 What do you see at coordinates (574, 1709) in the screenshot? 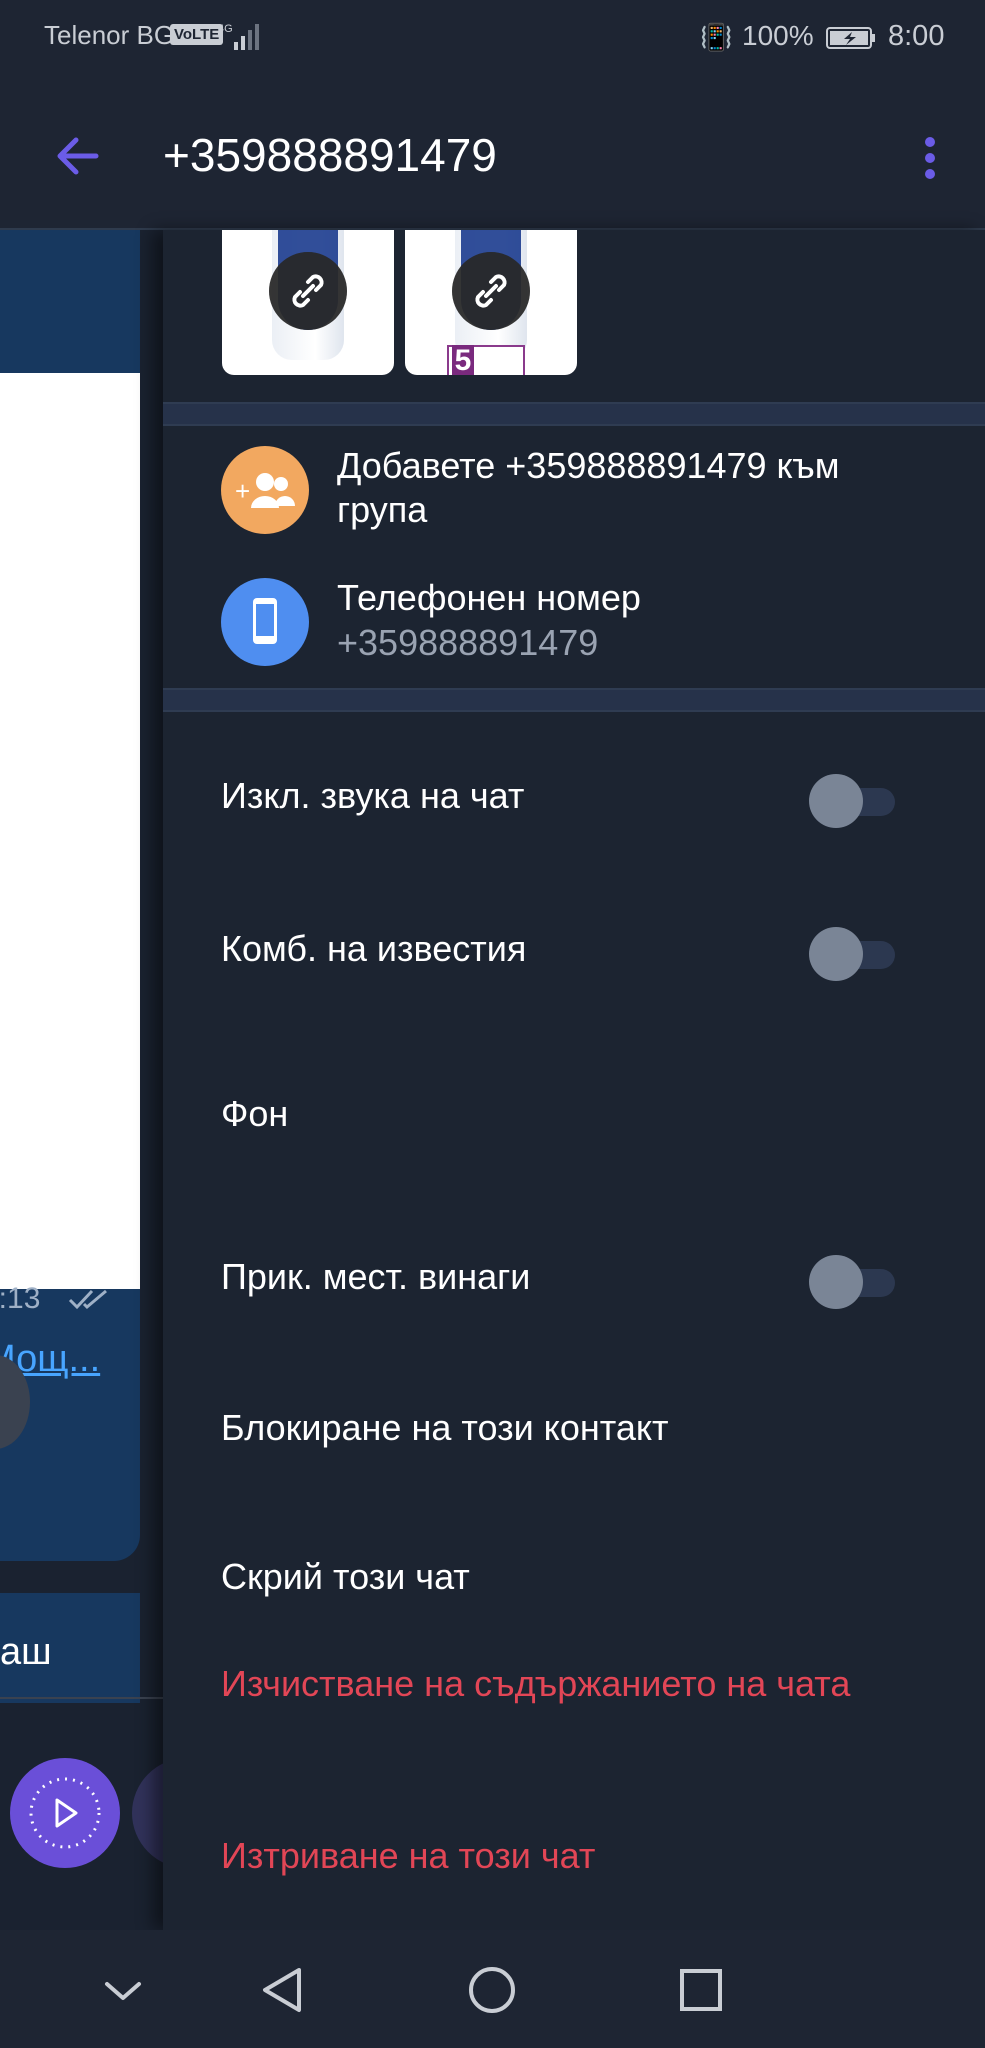
I see `clear-chat-row: Изчистване на съдържанието на чата` at bounding box center [574, 1709].